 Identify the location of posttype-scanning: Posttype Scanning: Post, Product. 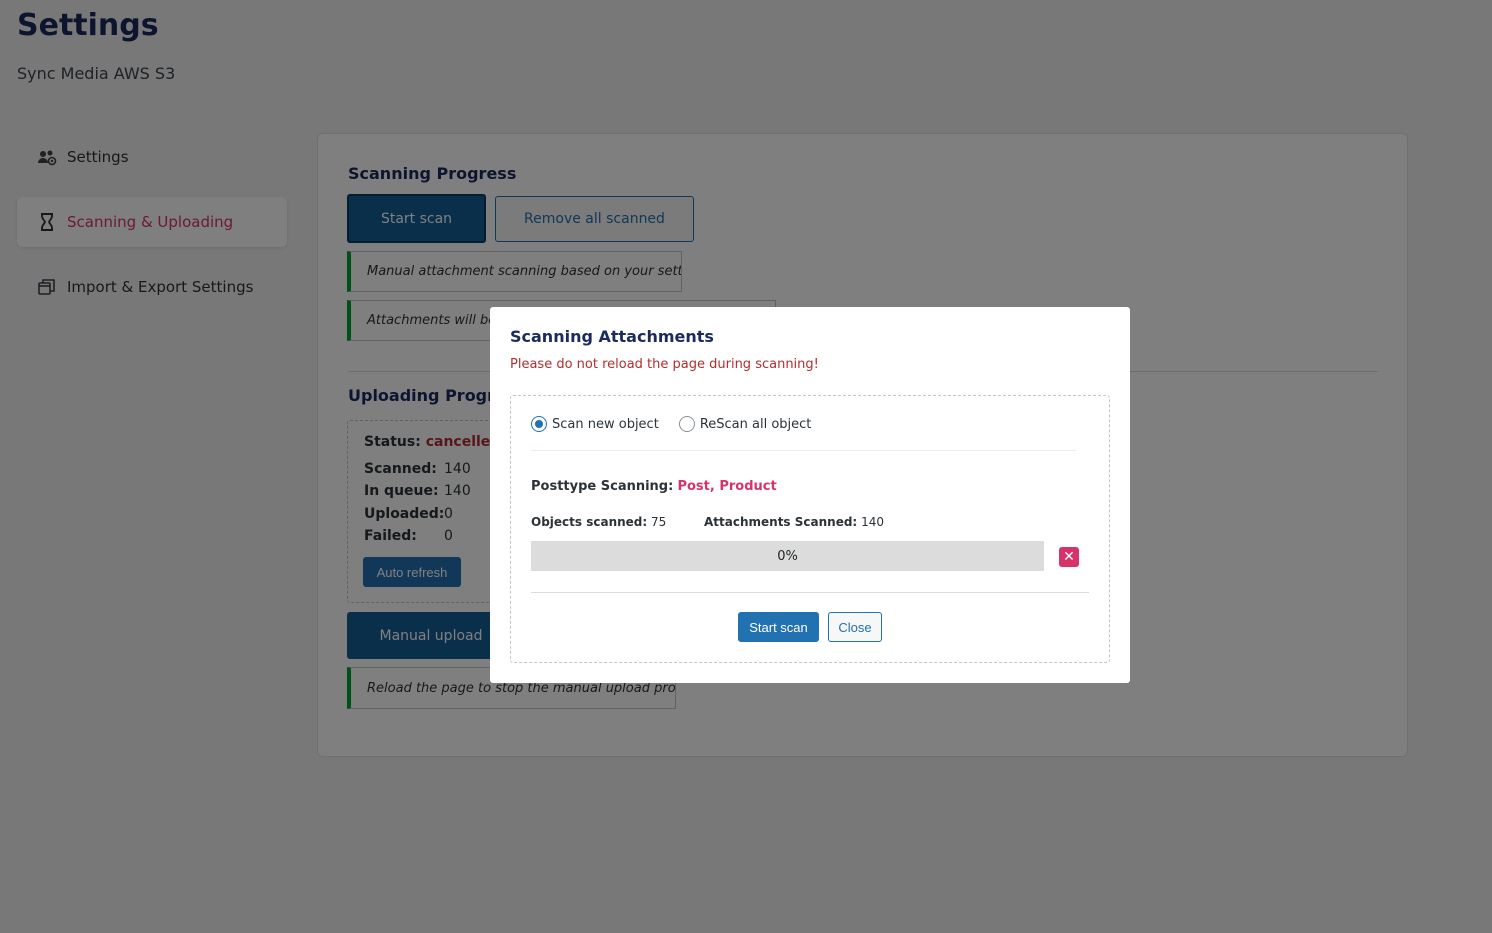
(654, 486).